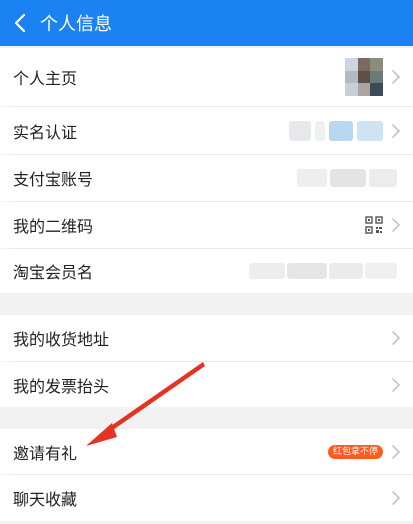 Image resolution: width=413 pixels, height=524 pixels. I want to click on row-address-label: 我的收货地址, so click(61, 339).